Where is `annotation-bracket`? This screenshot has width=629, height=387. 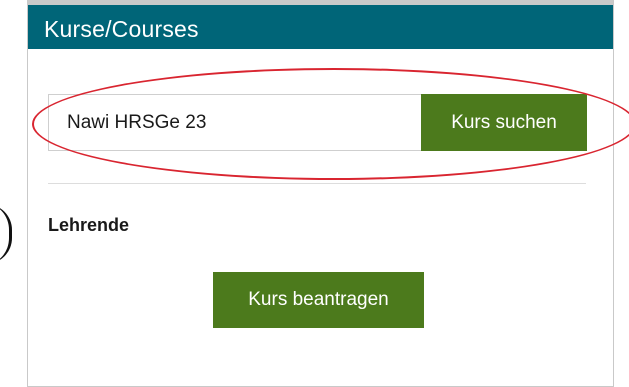 annotation-bracket is located at coordinates (6, 234).